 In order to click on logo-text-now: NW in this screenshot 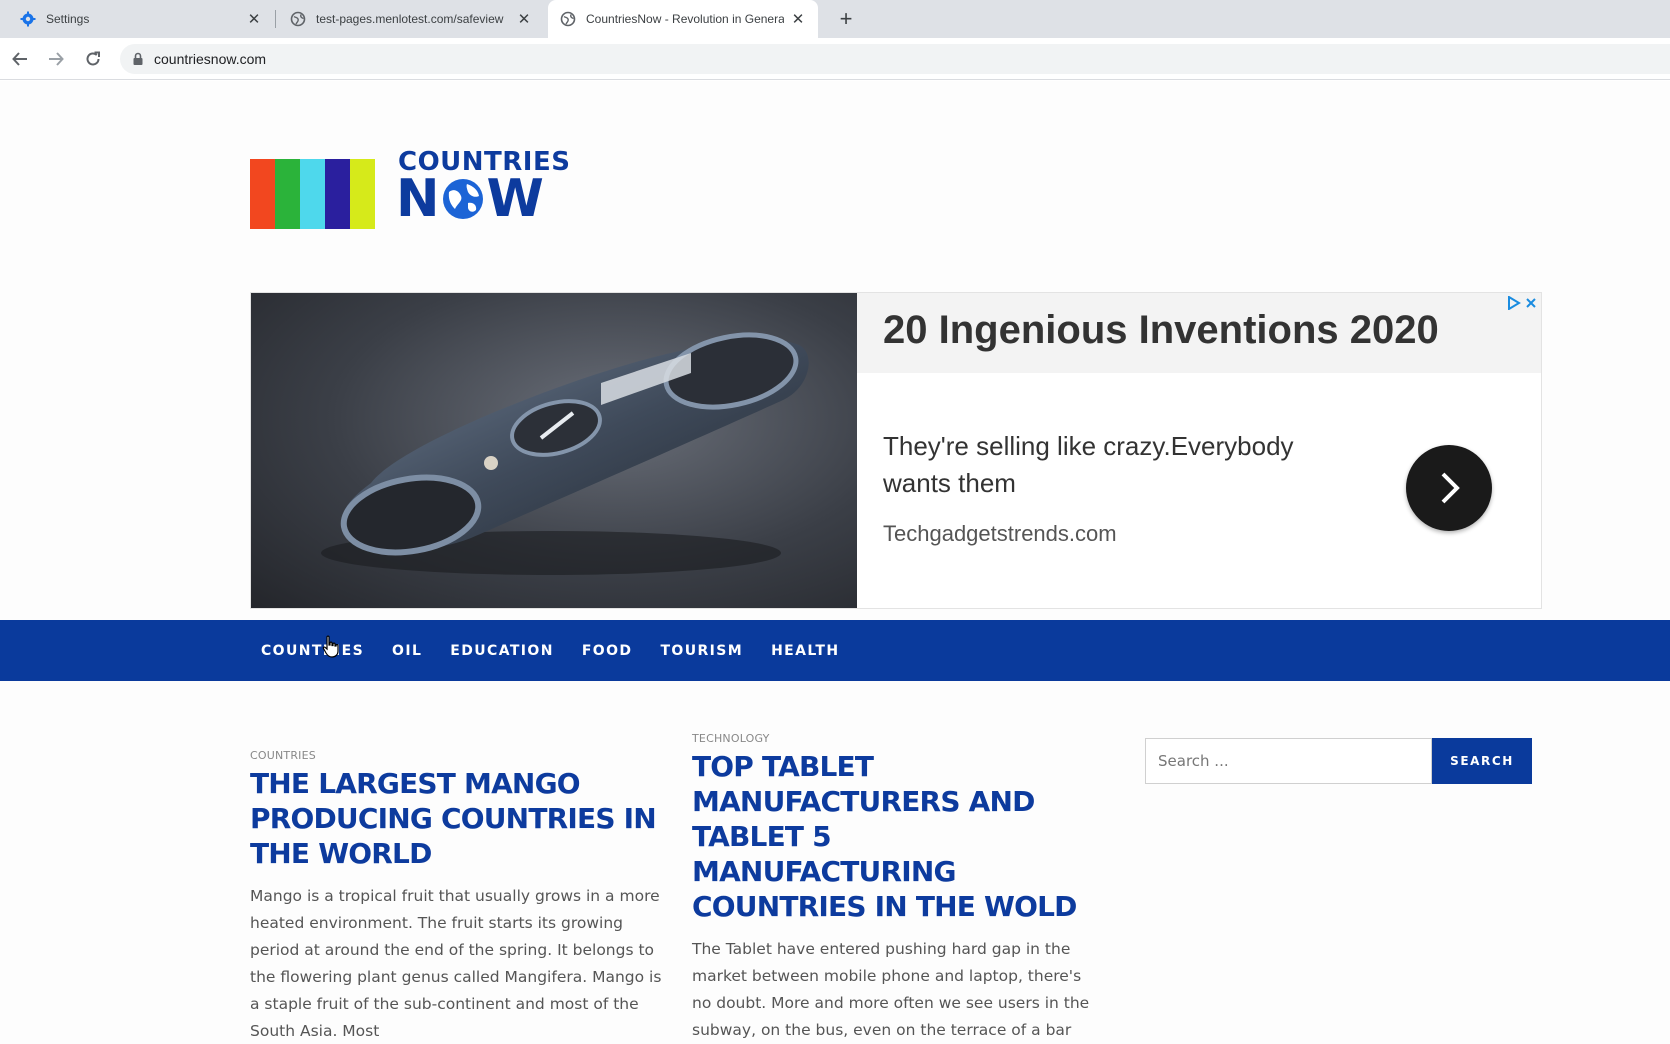, I will do `click(470, 199)`.